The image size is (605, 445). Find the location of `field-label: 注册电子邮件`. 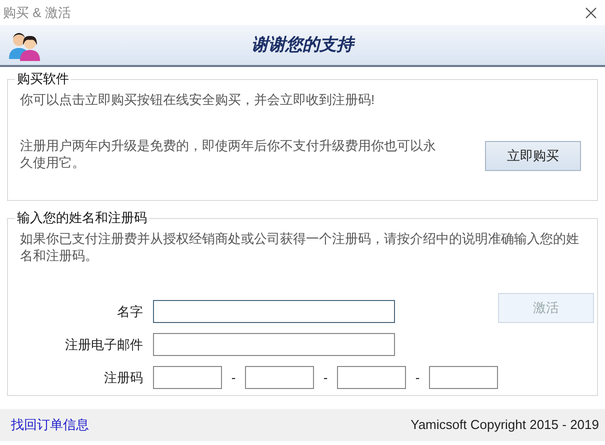

field-label: 注册电子邮件 is located at coordinates (104, 345).